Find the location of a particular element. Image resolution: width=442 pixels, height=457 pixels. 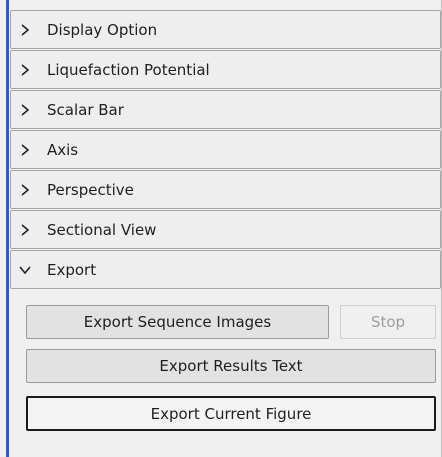

export-current-figure-button: Export Current Figure is located at coordinates (231, 413).